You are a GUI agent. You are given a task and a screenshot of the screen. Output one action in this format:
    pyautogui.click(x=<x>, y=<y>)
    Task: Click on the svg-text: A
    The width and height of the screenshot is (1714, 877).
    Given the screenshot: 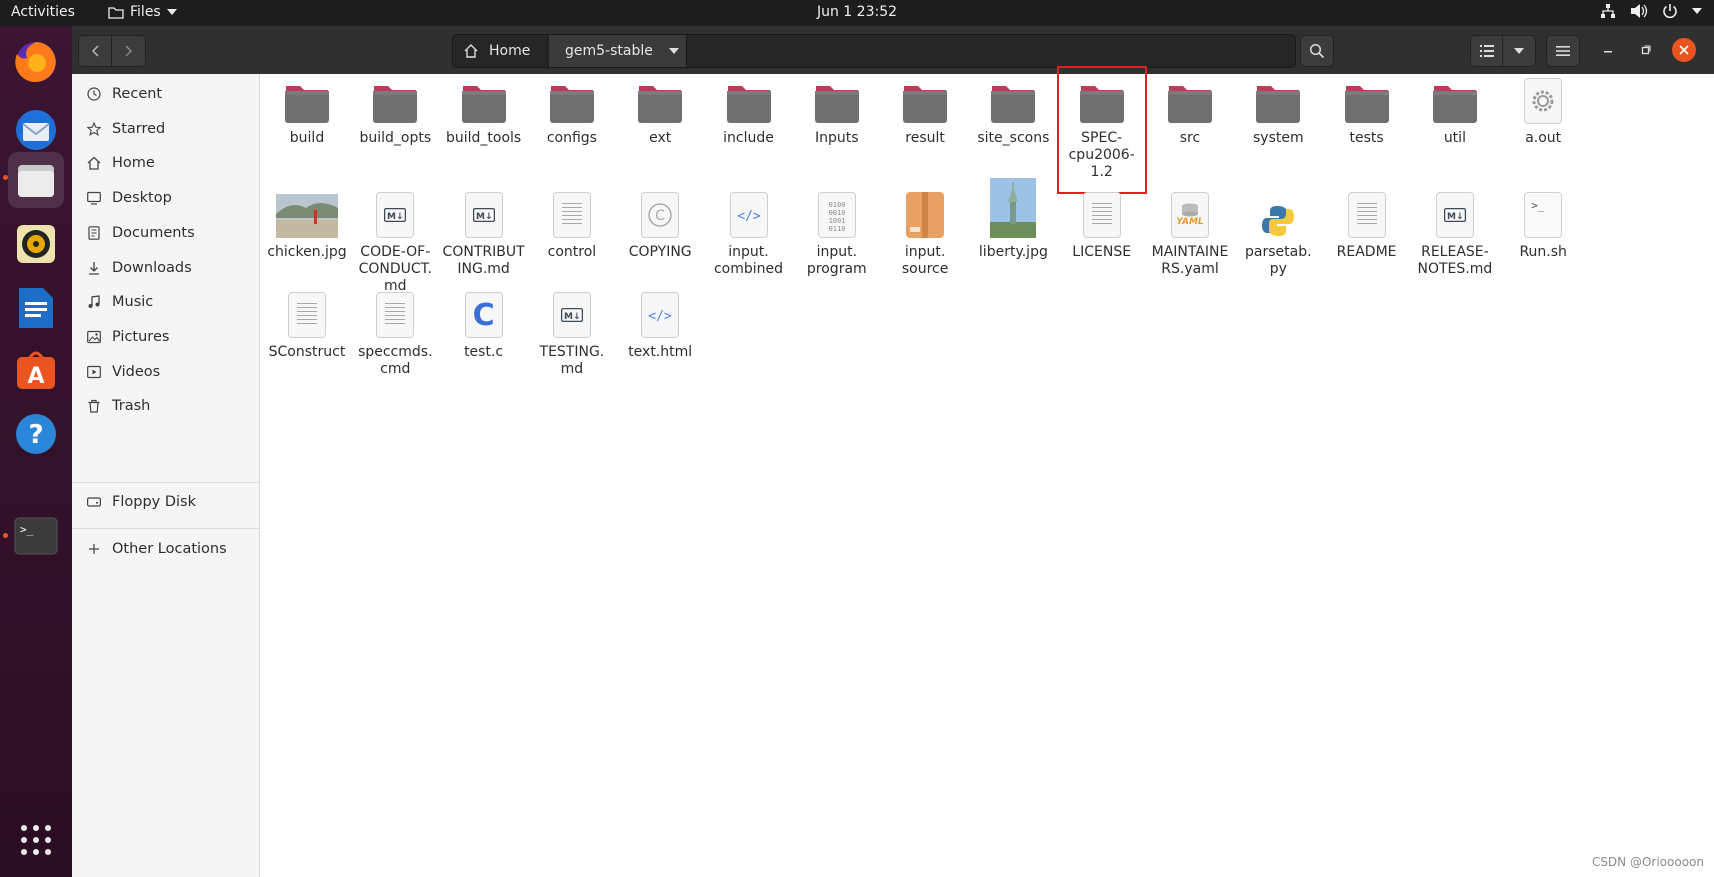 What is the action you would take?
    pyautogui.click(x=35, y=376)
    